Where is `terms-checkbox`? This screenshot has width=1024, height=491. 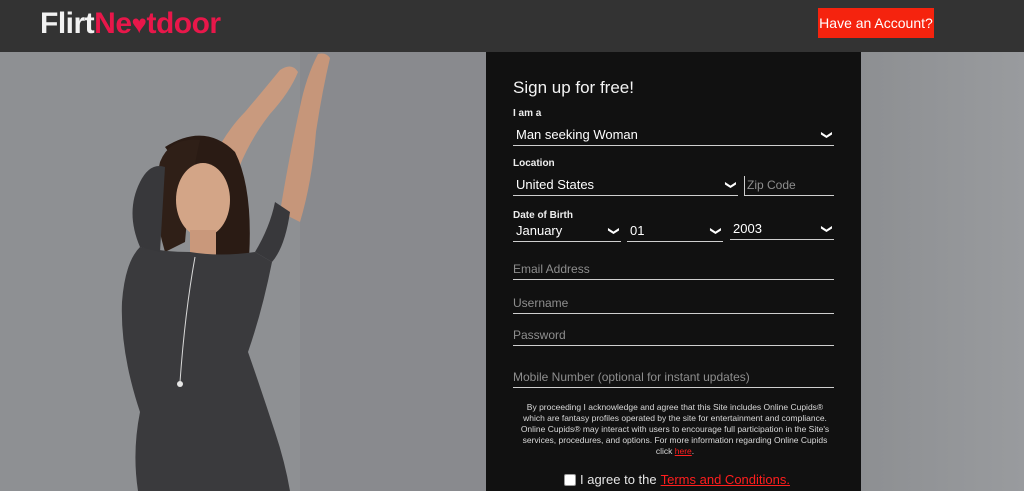 terms-checkbox is located at coordinates (570, 479).